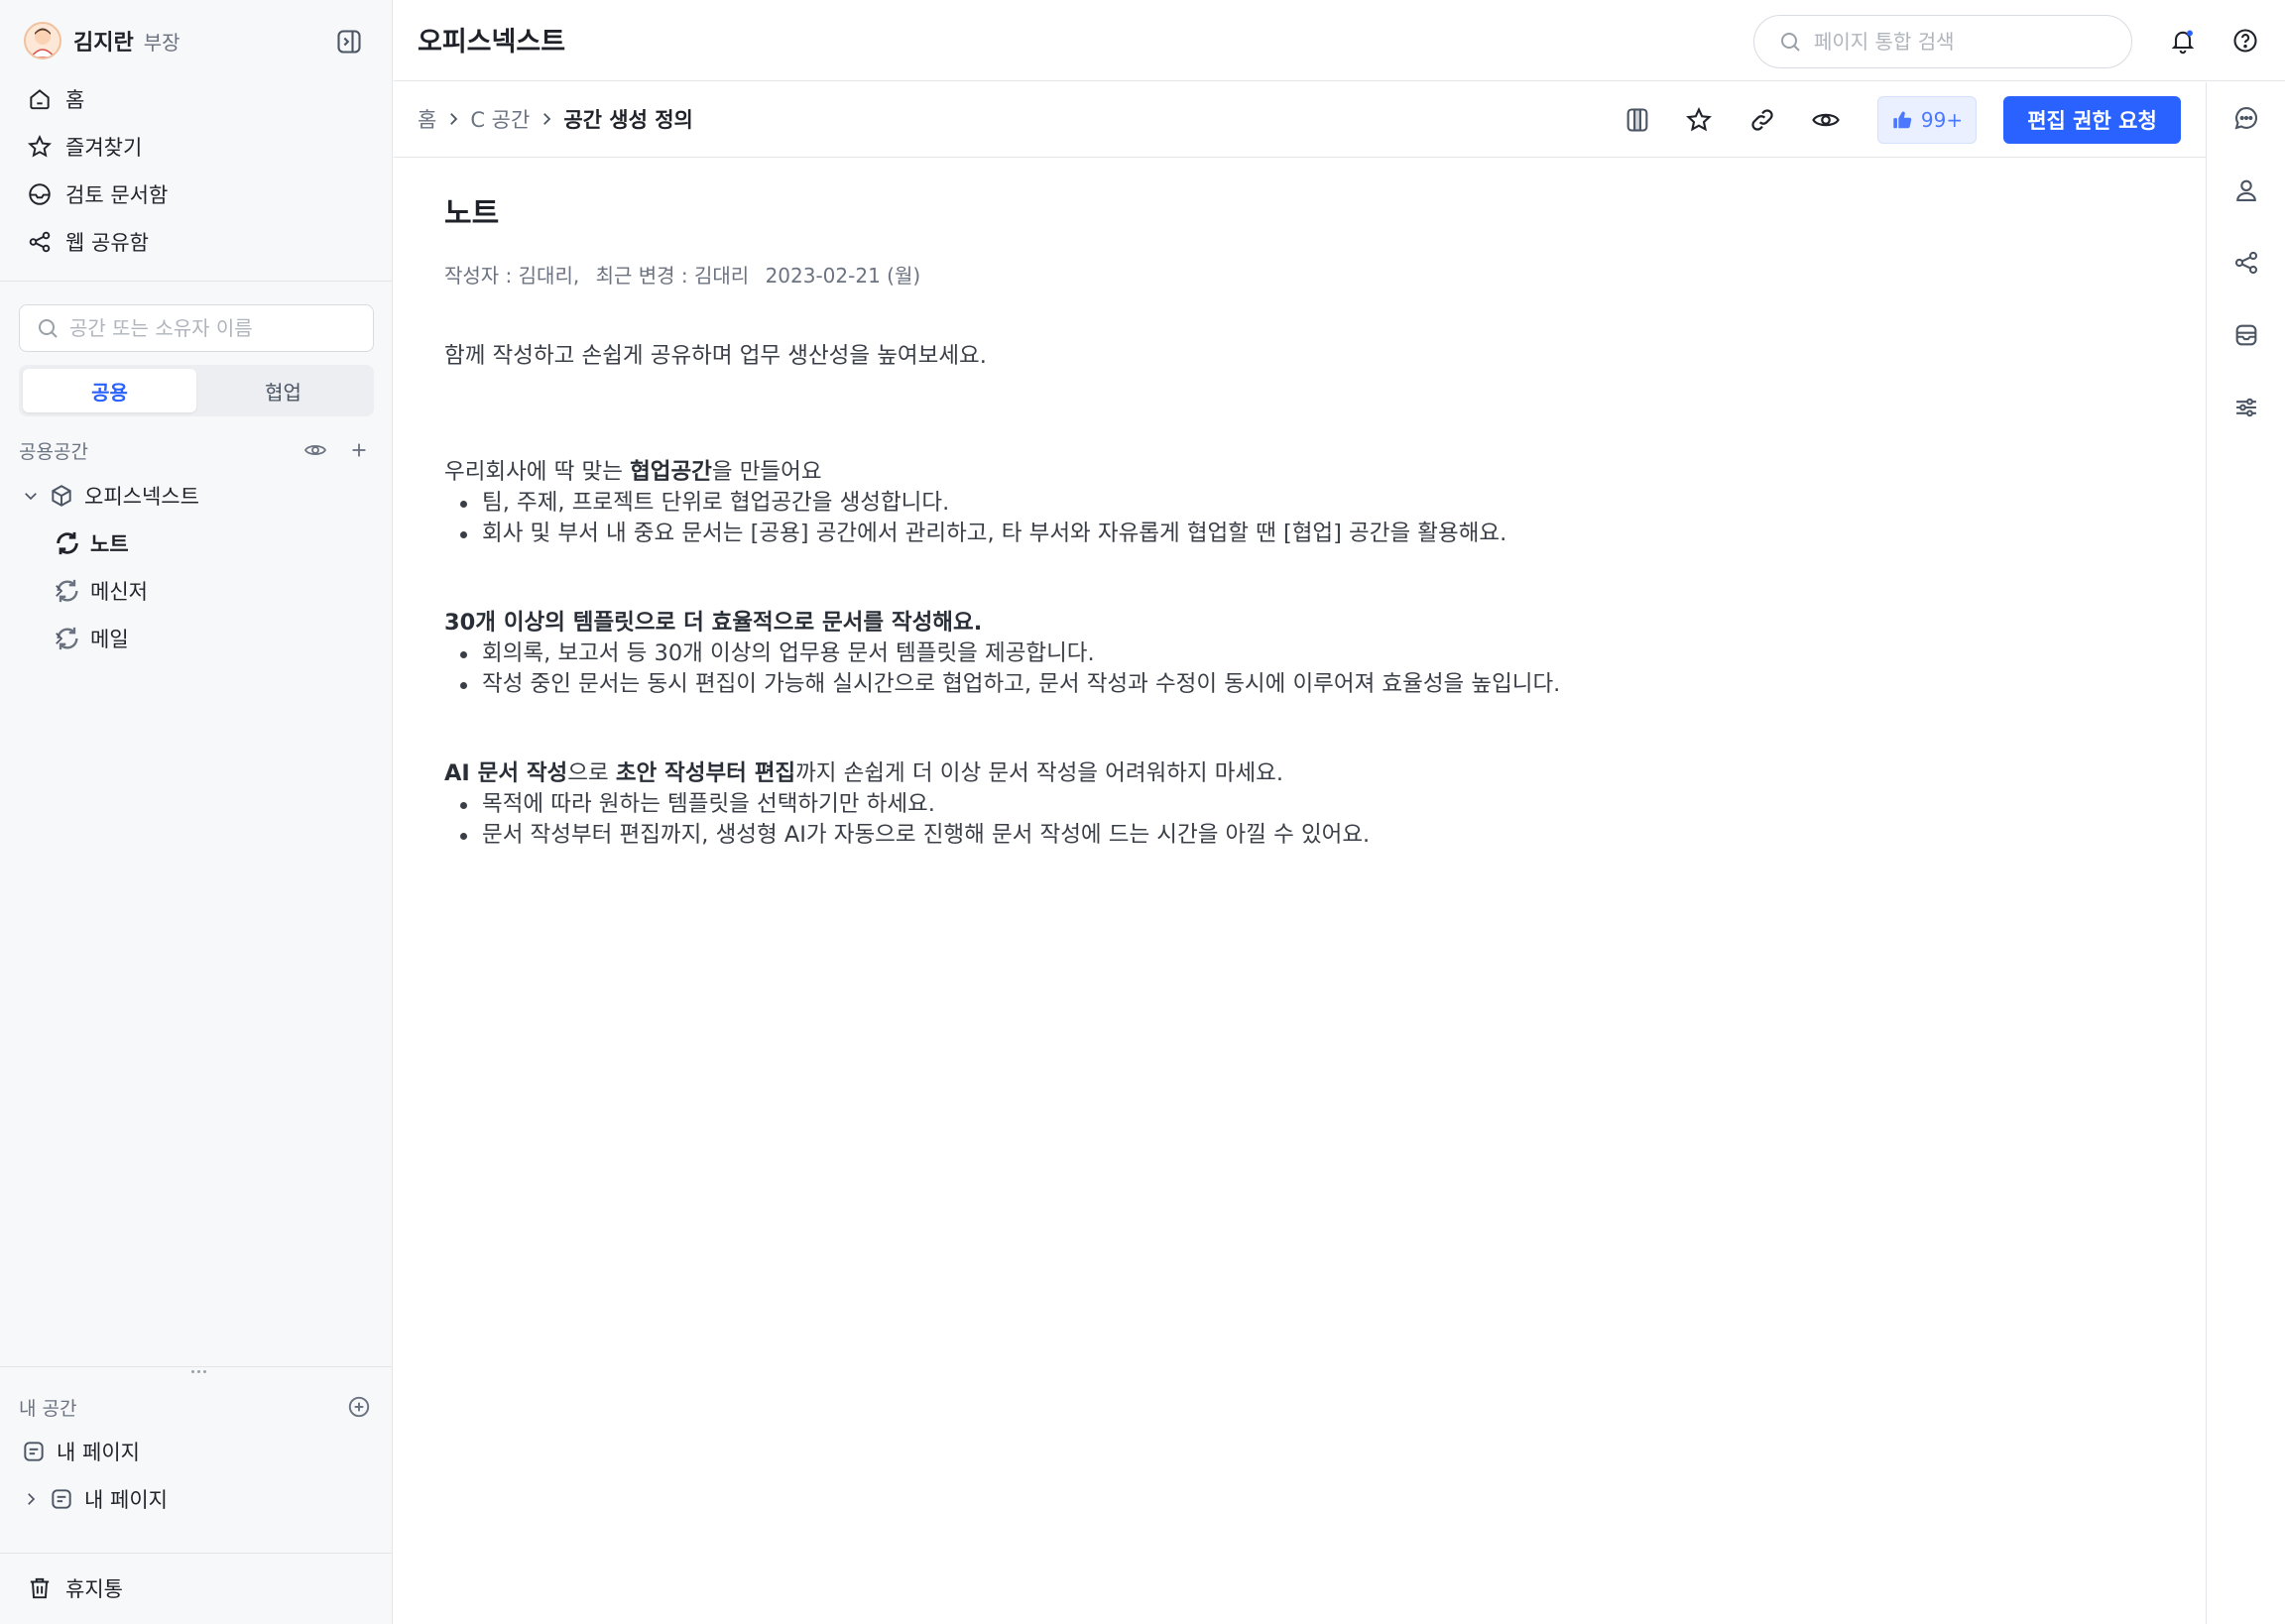  I want to click on global-search-input, so click(1962, 42).